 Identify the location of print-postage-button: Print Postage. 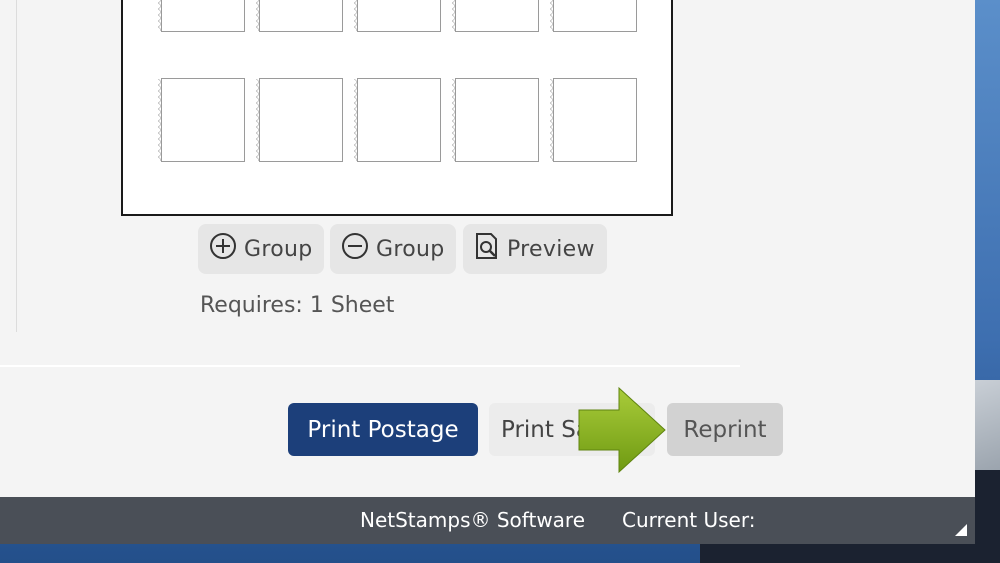
(383, 429).